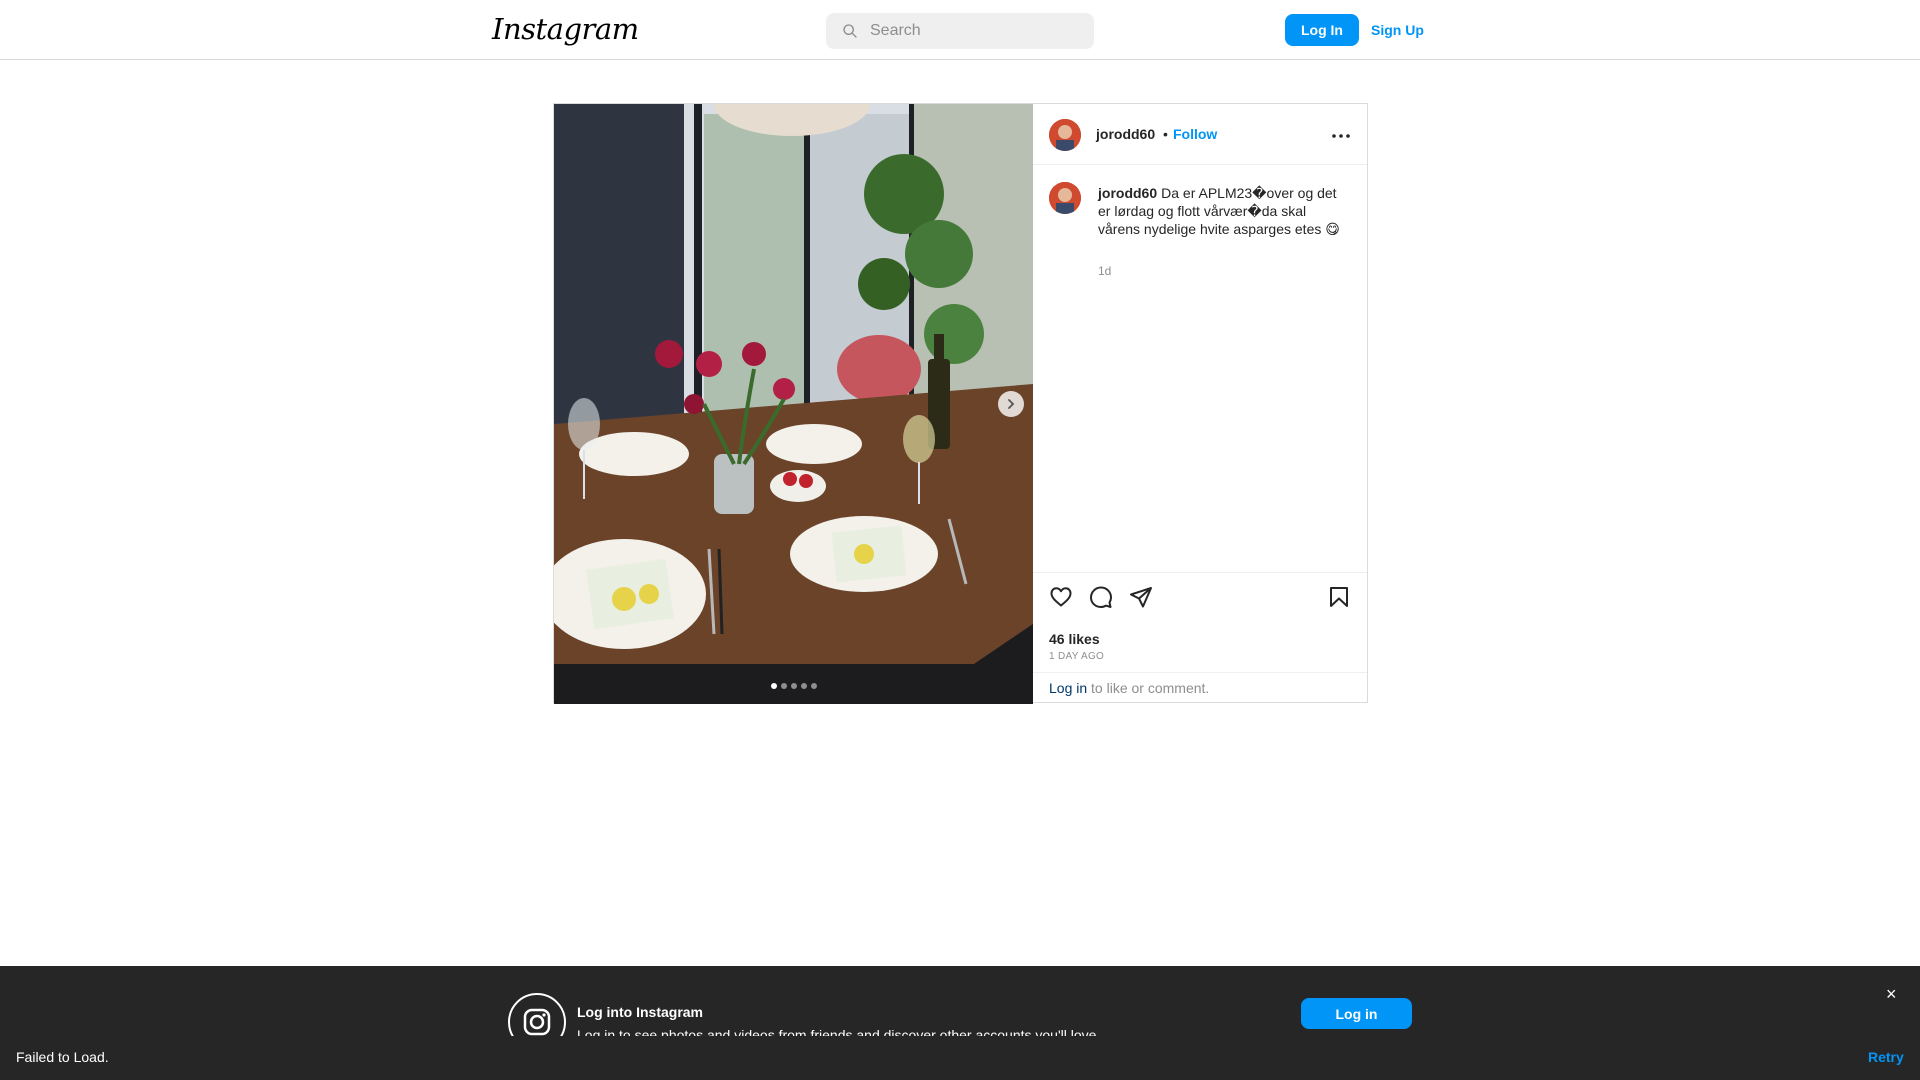  What do you see at coordinates (960, 1058) in the screenshot?
I see `error-toast: Failed to Load. Retry` at bounding box center [960, 1058].